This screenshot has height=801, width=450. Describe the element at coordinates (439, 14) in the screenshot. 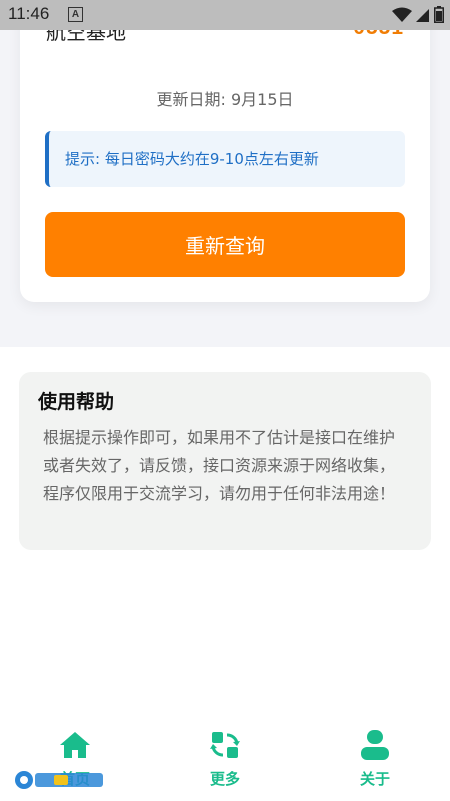

I see `battery-icon` at that location.